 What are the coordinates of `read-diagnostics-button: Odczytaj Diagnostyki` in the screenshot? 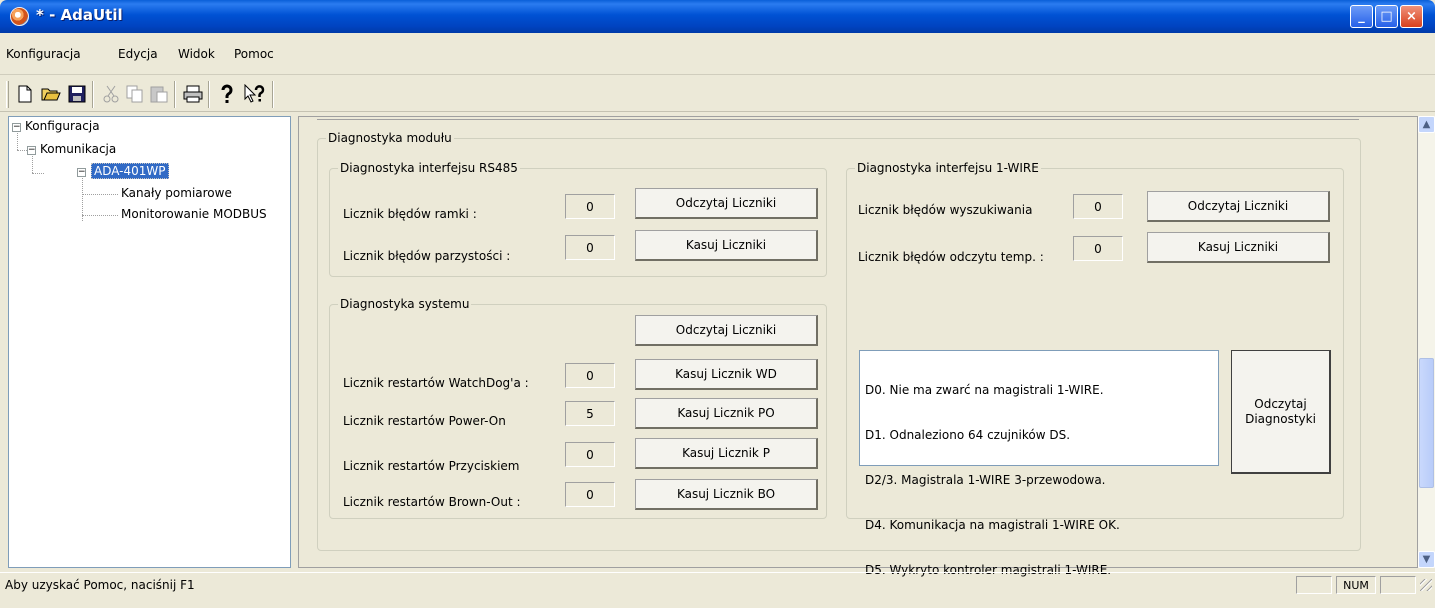 It's located at (1281, 412).